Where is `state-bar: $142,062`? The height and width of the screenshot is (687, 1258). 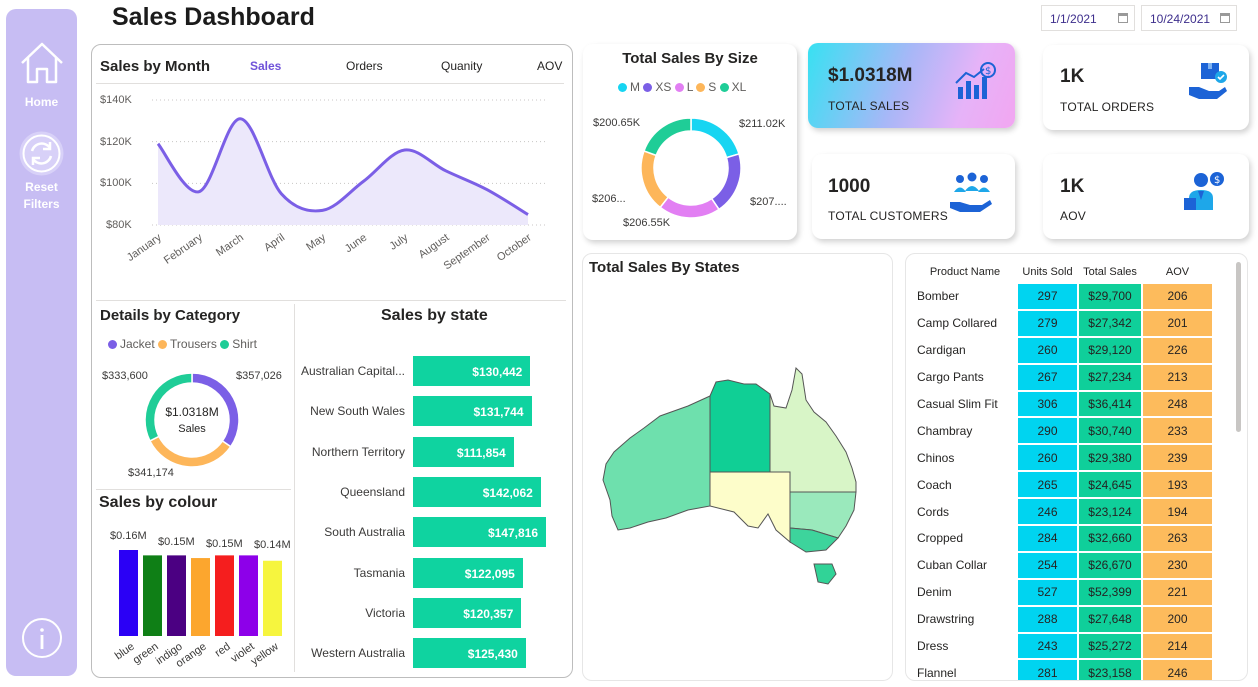
state-bar: $142,062 is located at coordinates (477, 491).